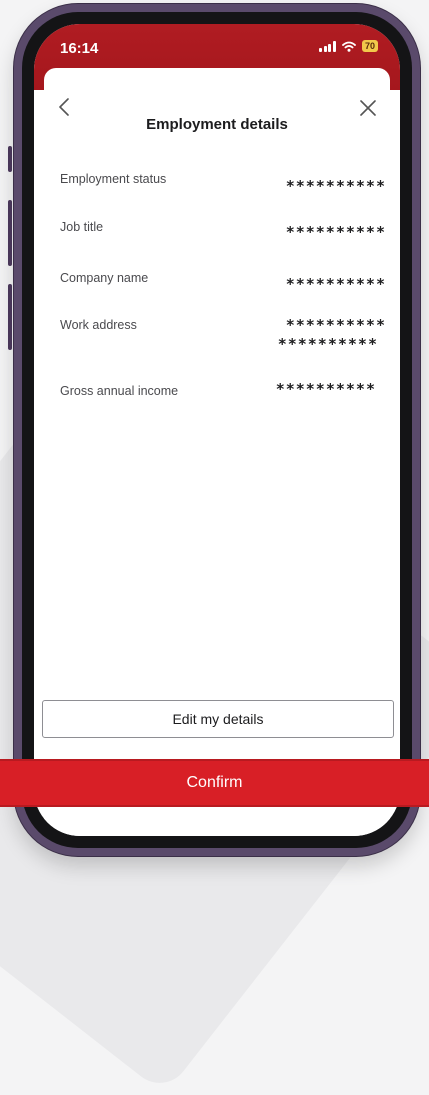 The width and height of the screenshot is (429, 1095). Describe the element at coordinates (335, 284) in the screenshot. I see `company-name-value: **********` at that location.